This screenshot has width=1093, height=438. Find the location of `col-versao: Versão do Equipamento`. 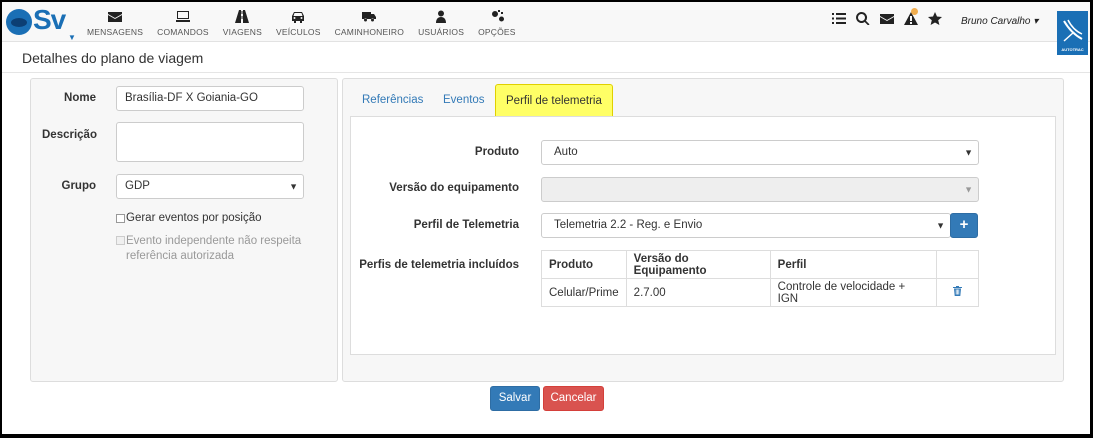

col-versao: Versão do Equipamento is located at coordinates (698, 264).